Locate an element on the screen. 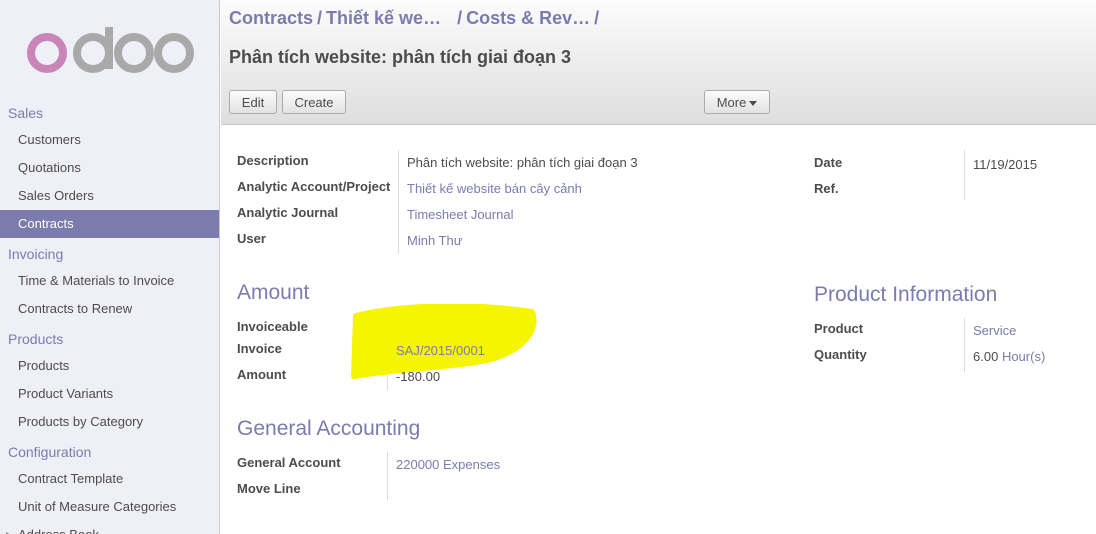  quantity-value: 6.00 Hour(s) is located at coordinates (1009, 356).